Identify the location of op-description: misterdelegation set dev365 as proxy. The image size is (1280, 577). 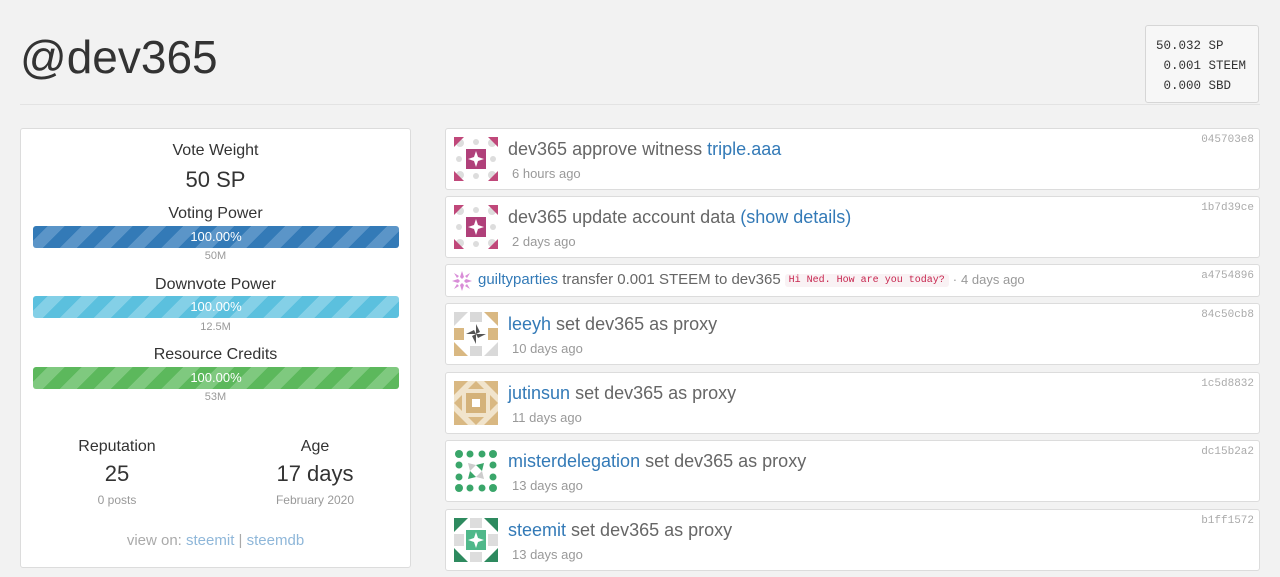
(657, 461).